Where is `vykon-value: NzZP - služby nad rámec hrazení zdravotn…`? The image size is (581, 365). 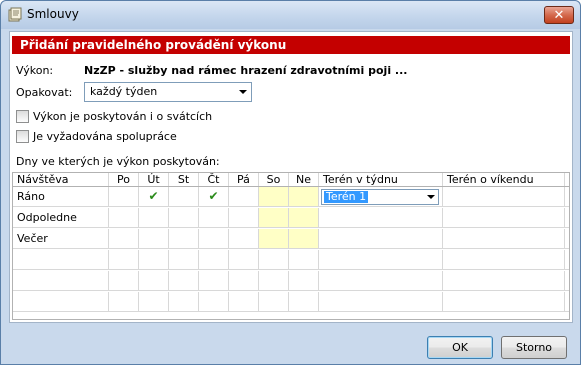 vykon-value: NzZP - služby nad rámec hrazení zdravotn… is located at coordinates (246, 70).